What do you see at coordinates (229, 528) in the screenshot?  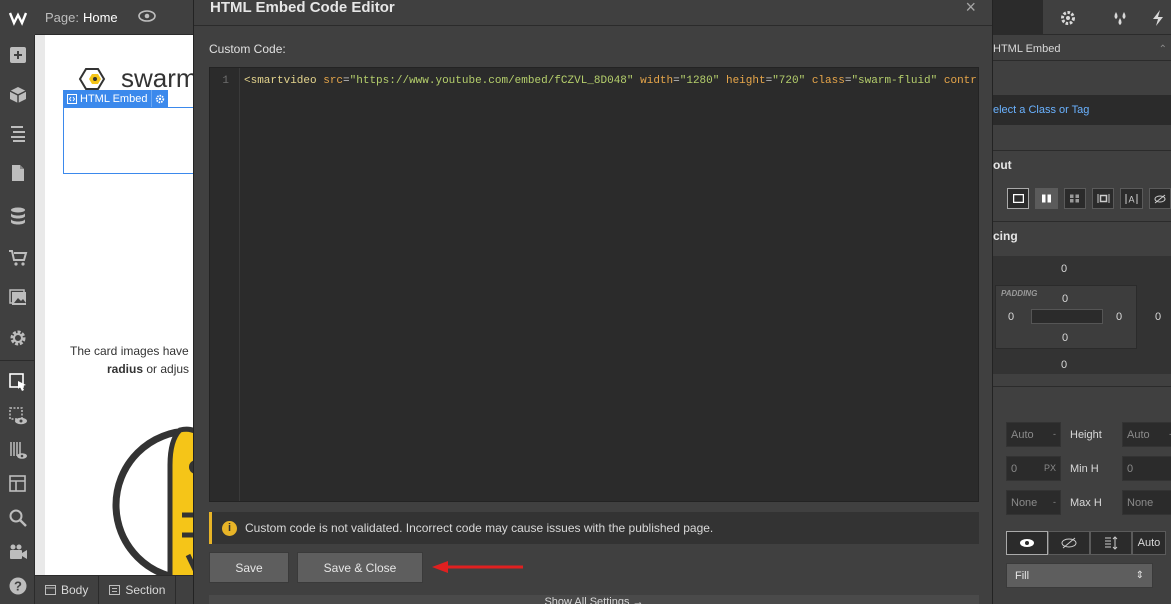 I see `info-warning-icon: i` at bounding box center [229, 528].